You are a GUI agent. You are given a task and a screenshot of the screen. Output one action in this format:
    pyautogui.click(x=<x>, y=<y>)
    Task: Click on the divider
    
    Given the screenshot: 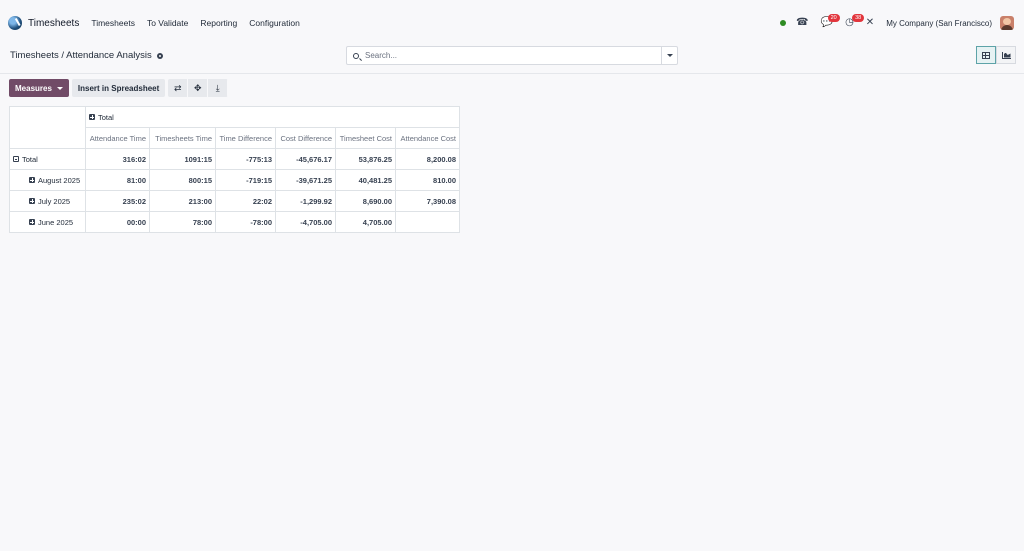 What is the action you would take?
    pyautogui.click(x=512, y=73)
    